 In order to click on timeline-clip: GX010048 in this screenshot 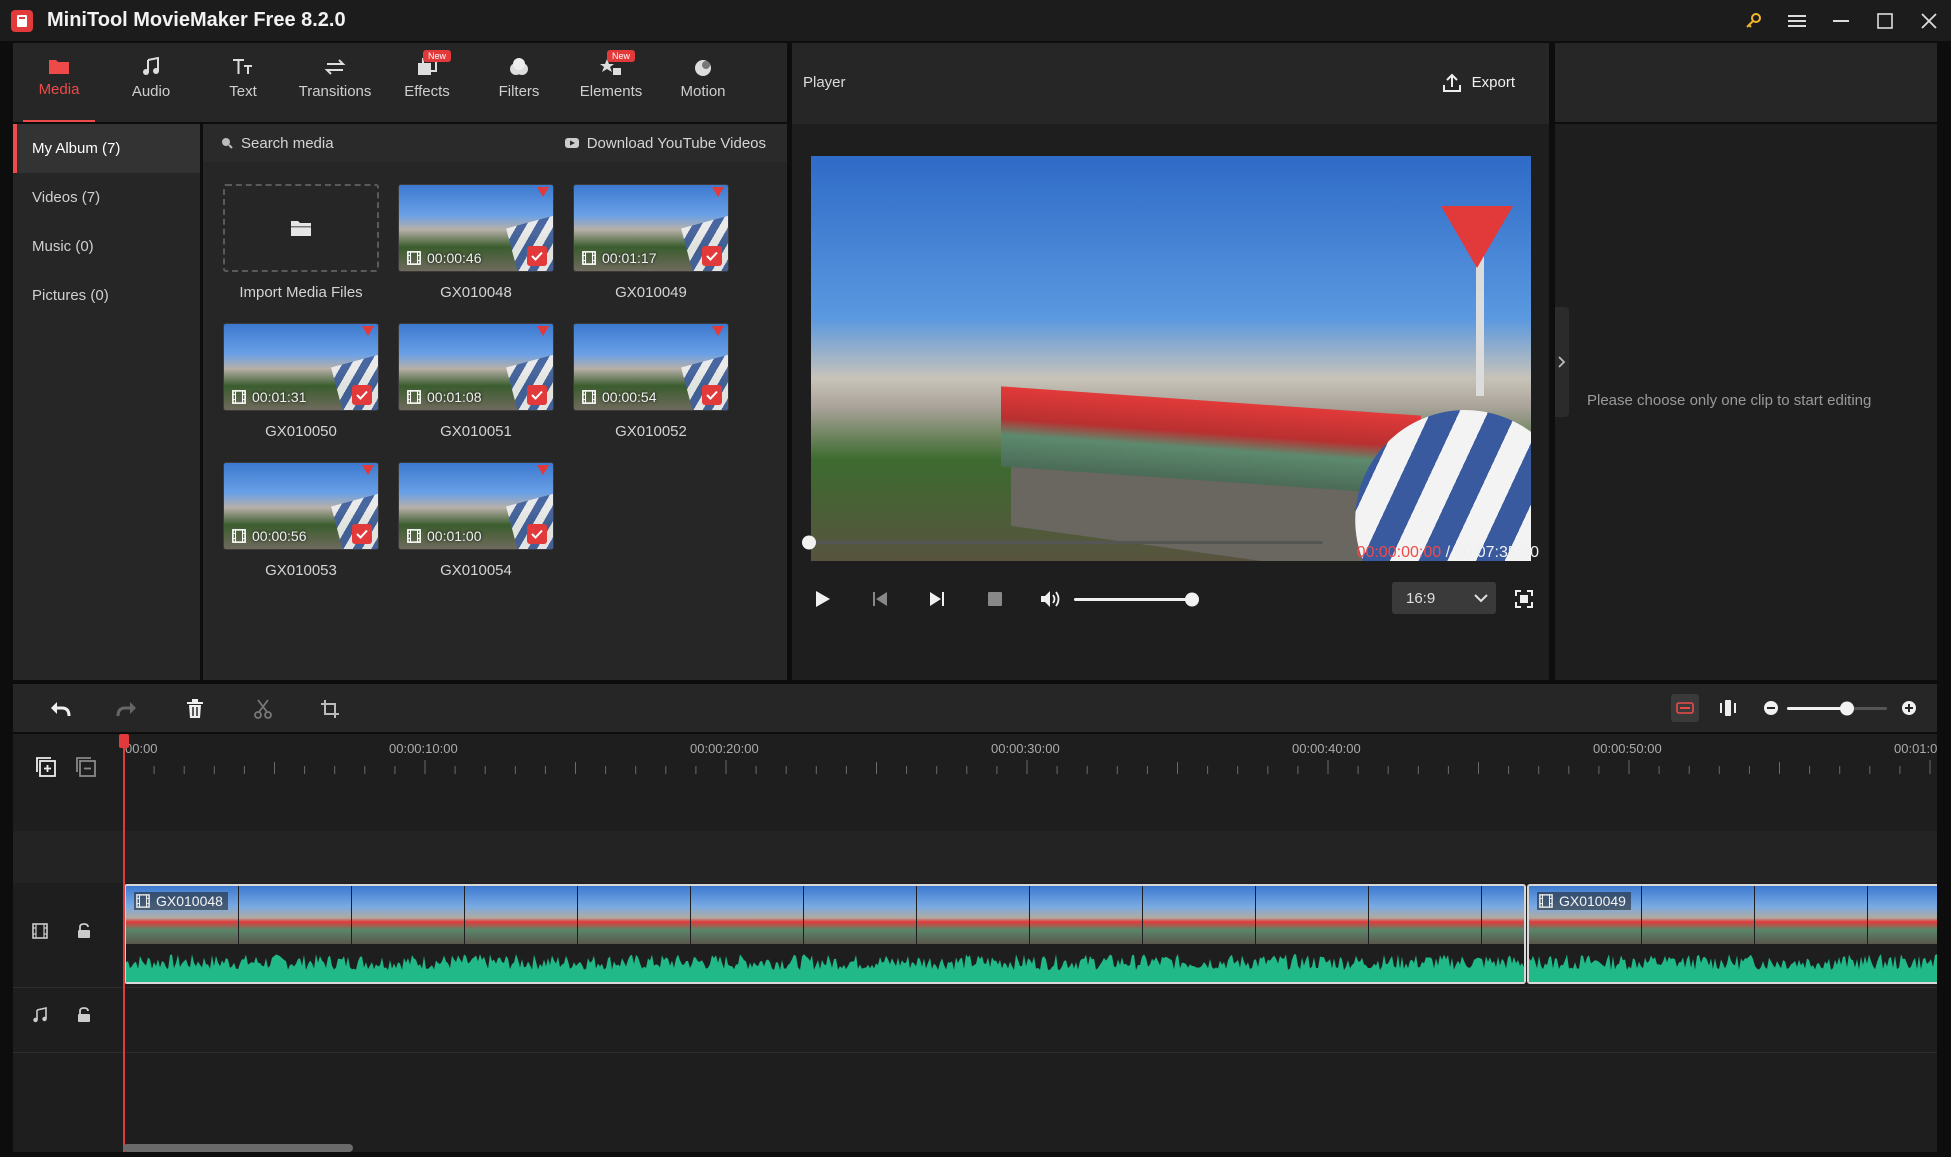, I will do `click(825, 934)`.